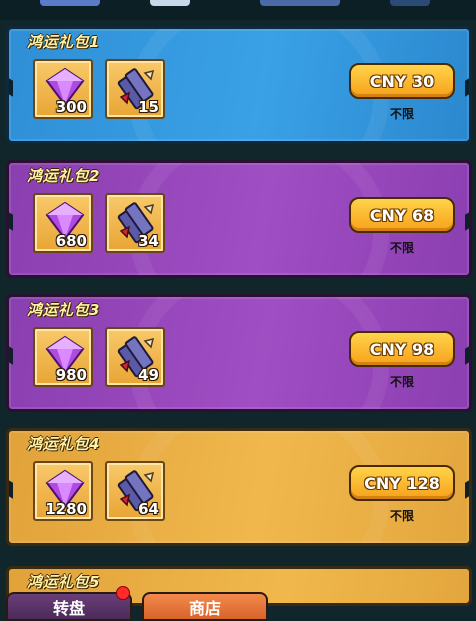 The height and width of the screenshot is (621, 476). What do you see at coordinates (148, 107) in the screenshot?
I see `scroll-count: 15` at bounding box center [148, 107].